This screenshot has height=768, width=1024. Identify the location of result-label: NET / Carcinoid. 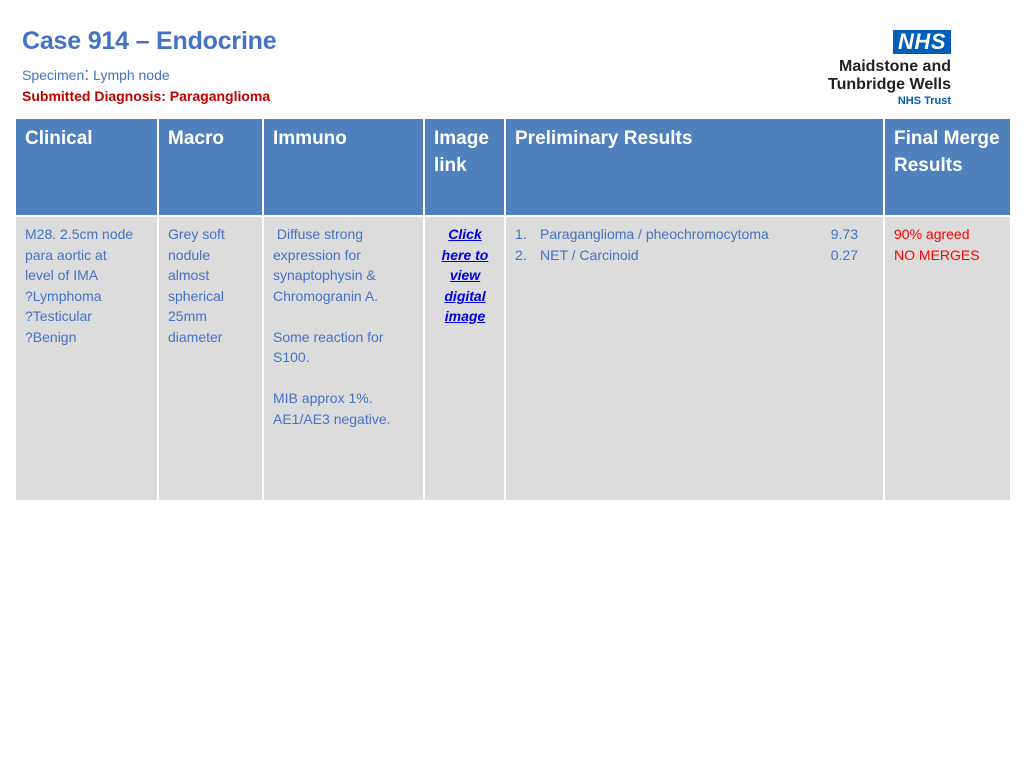
(589, 254).